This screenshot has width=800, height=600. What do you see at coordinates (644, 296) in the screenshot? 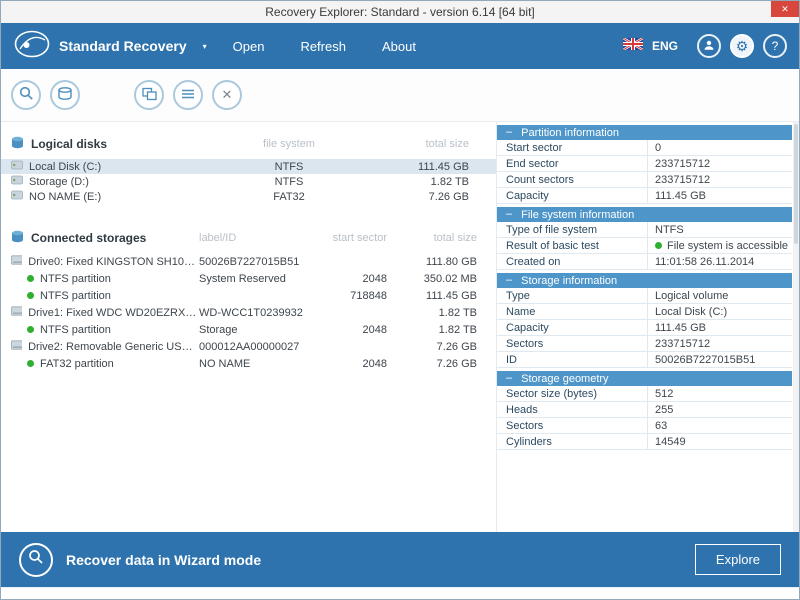
I see `info-row: Type Logical volume` at bounding box center [644, 296].